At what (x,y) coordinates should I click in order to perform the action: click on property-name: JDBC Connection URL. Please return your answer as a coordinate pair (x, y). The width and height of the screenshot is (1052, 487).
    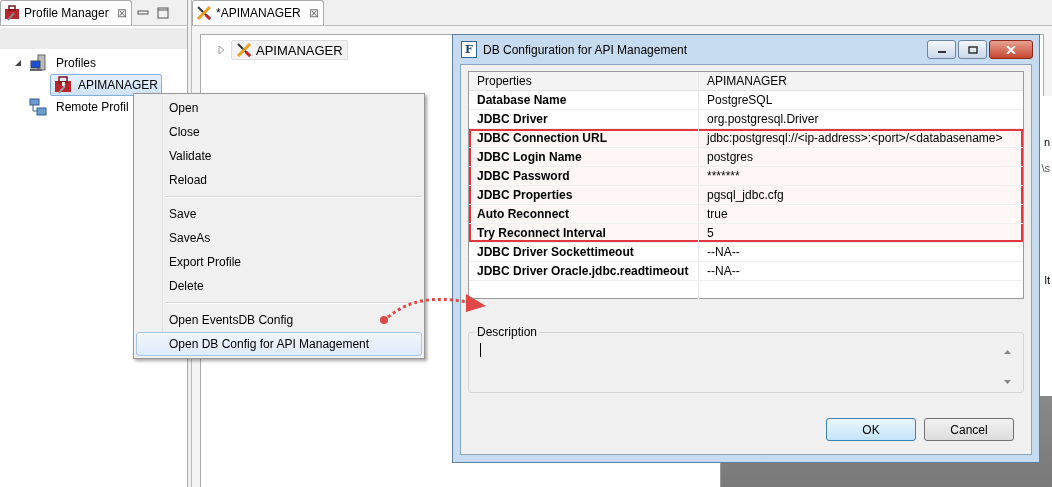
    Looking at the image, I should click on (584, 138).